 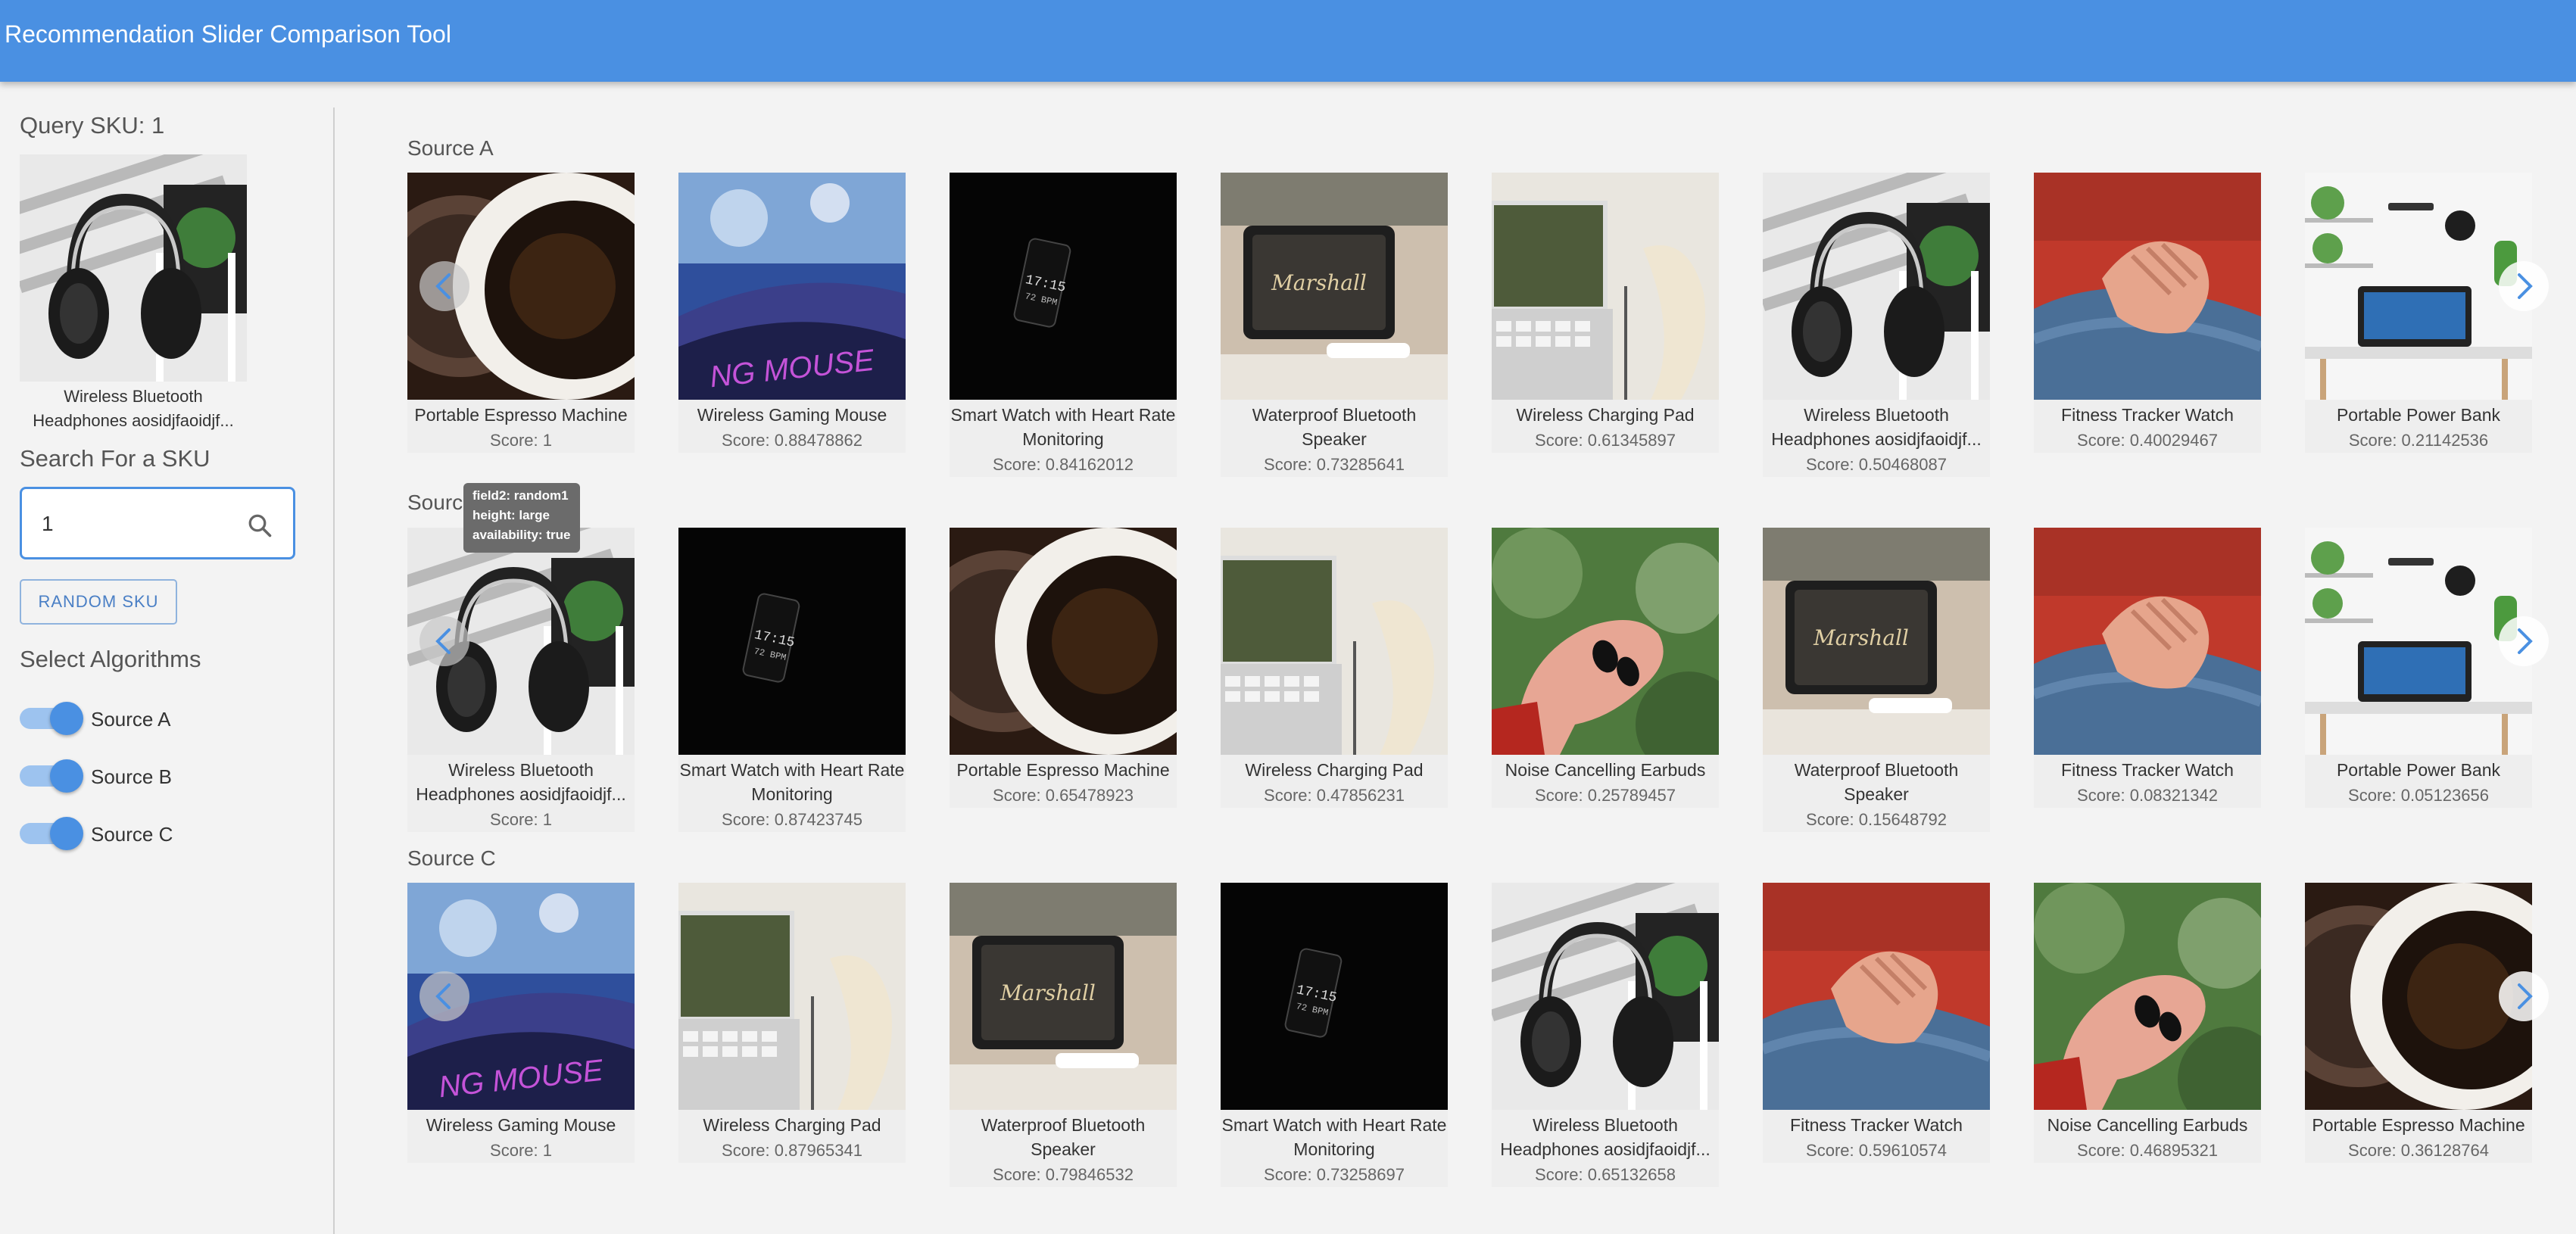 I want to click on random-sku-button: RANDOM SKU, so click(x=98, y=602).